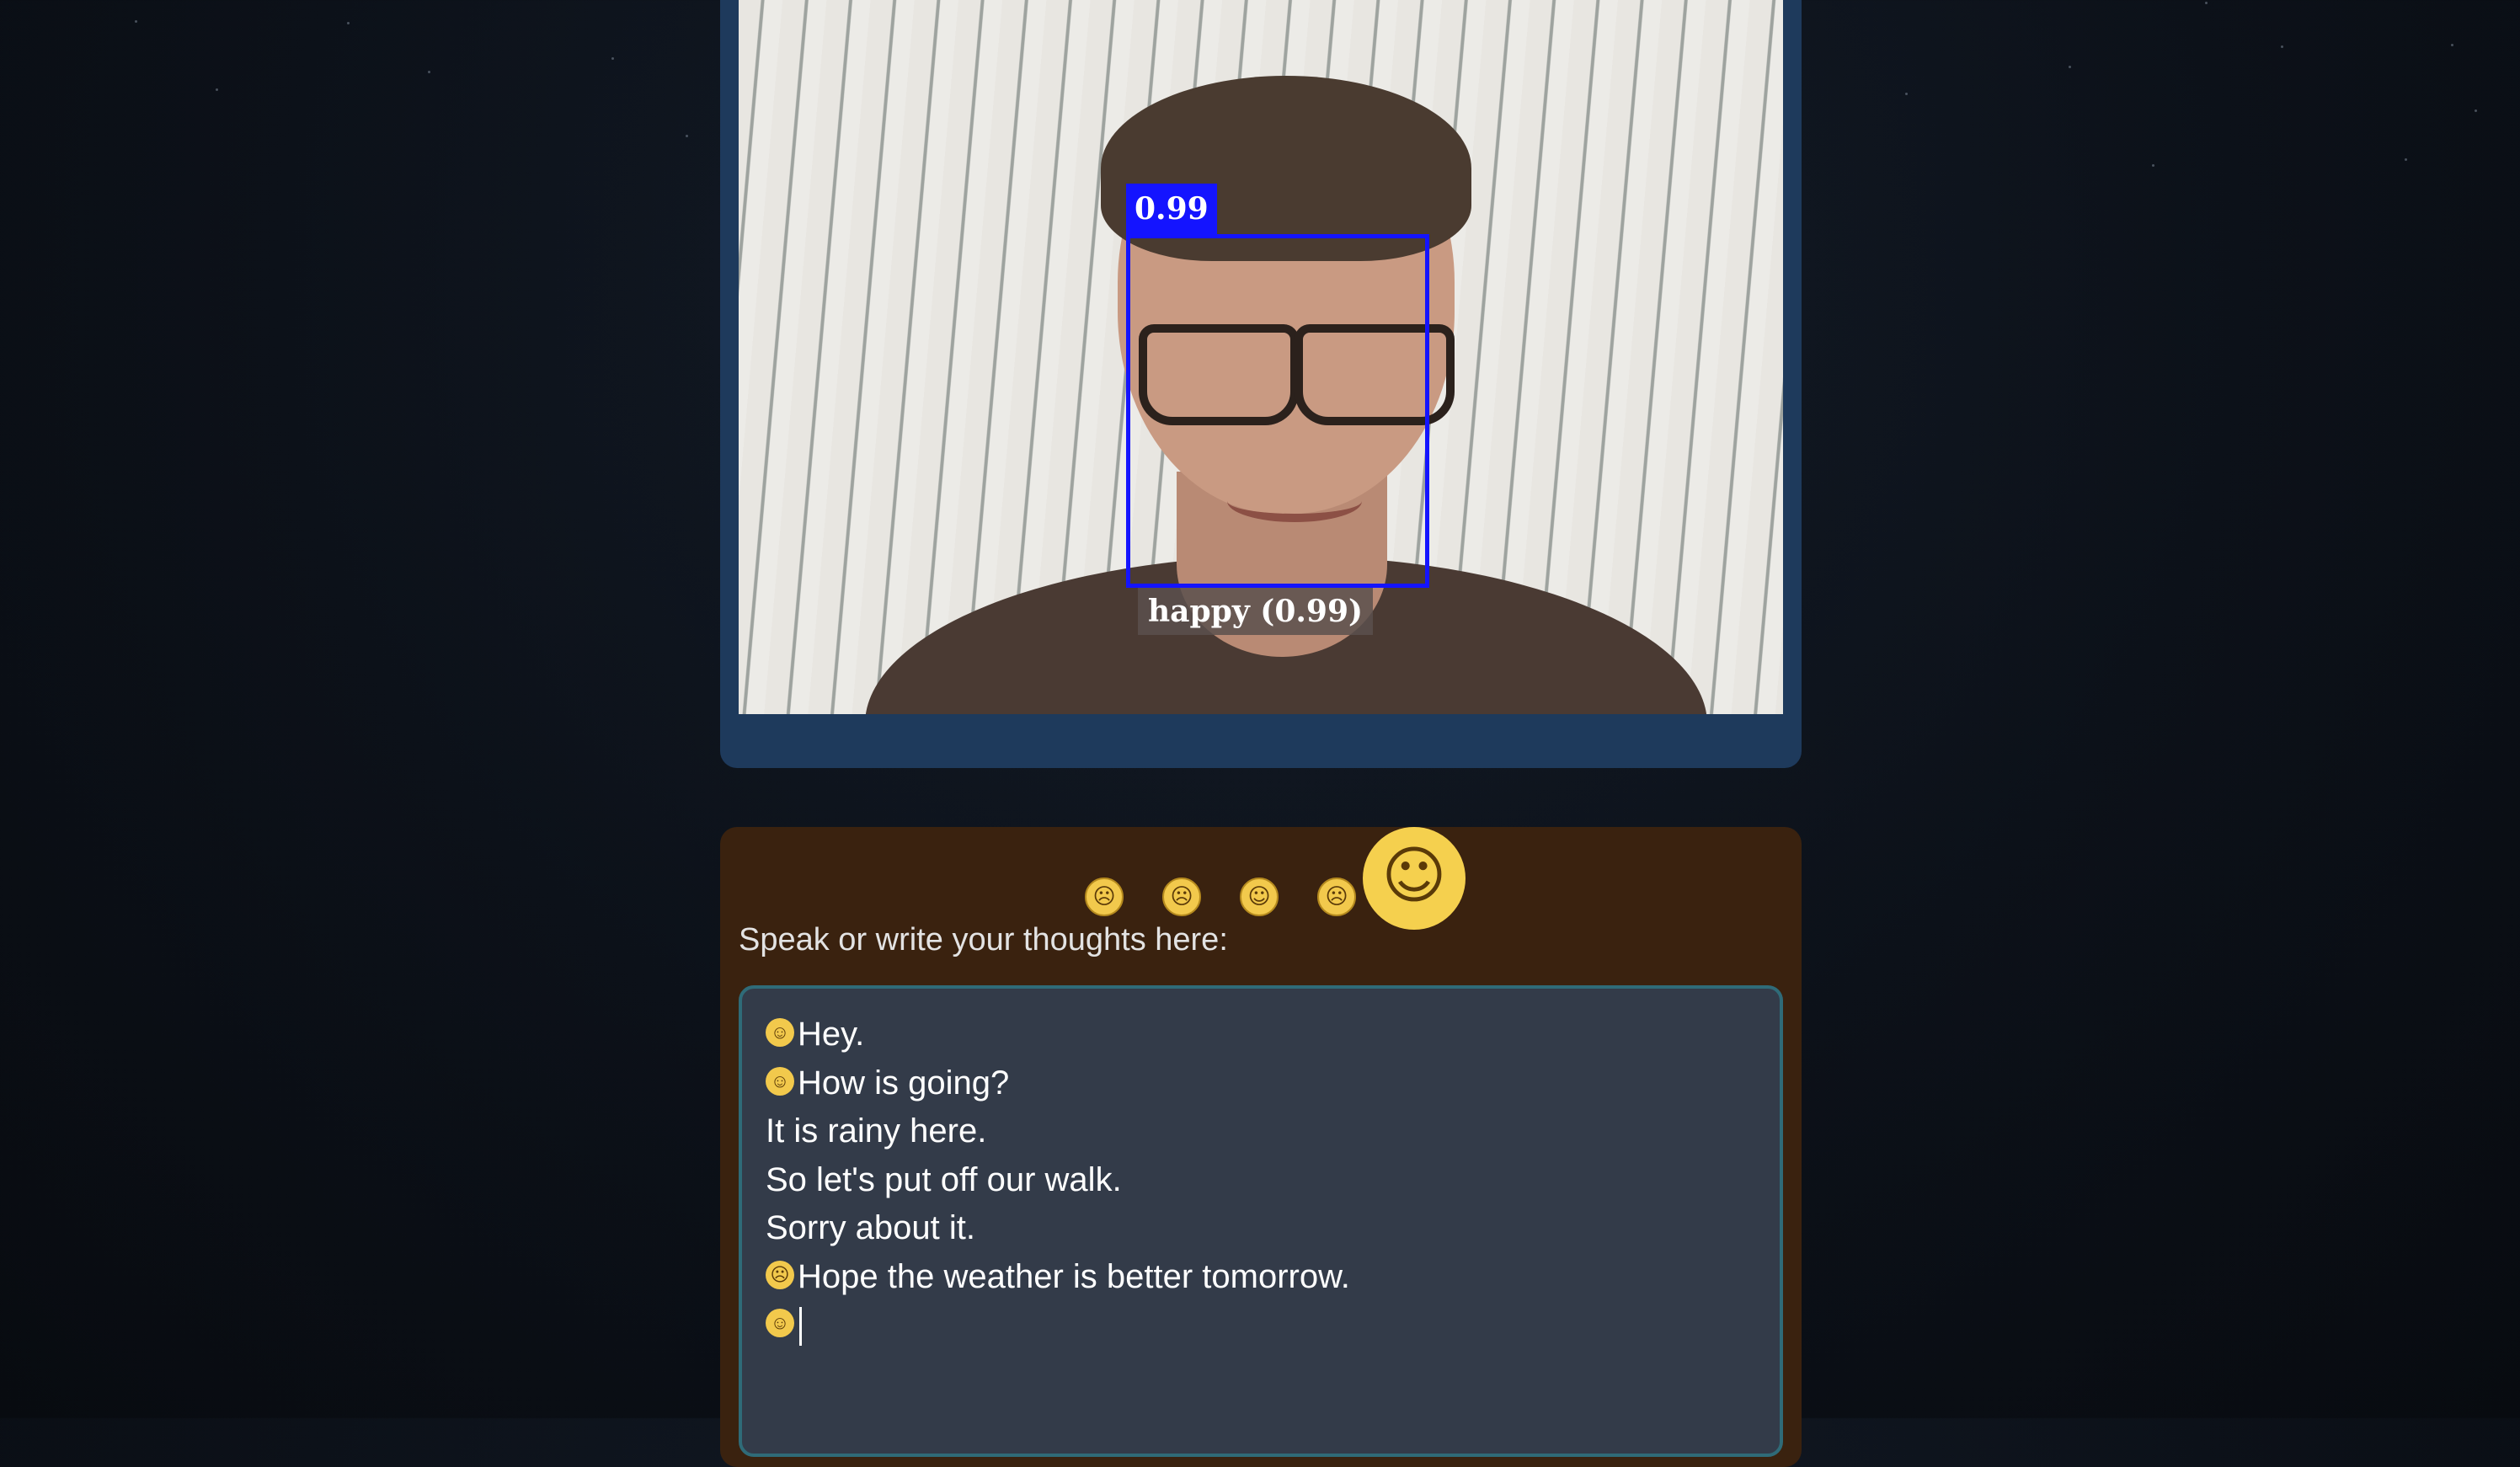 The image size is (2520, 1467). Describe the element at coordinates (904, 1083) in the screenshot. I see `line-text: How is going?` at that location.